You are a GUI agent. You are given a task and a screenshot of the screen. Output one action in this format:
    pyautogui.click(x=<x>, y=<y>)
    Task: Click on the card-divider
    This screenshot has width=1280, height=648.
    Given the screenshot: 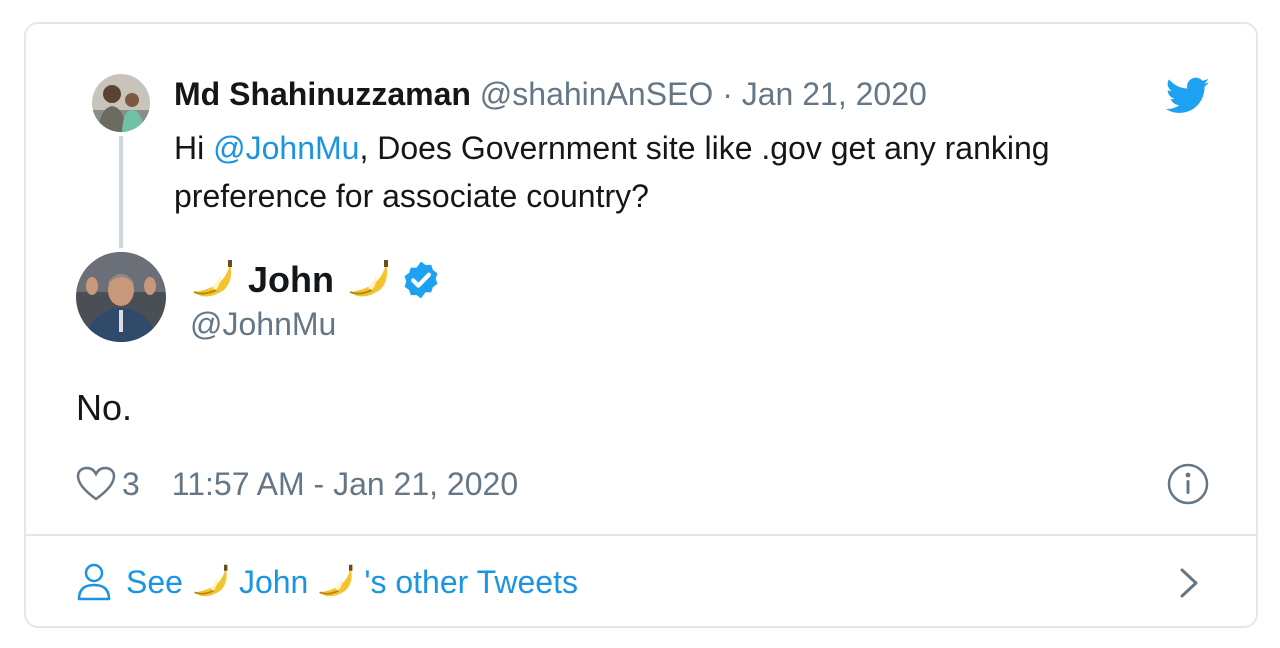 What is the action you would take?
    pyautogui.click(x=641, y=535)
    